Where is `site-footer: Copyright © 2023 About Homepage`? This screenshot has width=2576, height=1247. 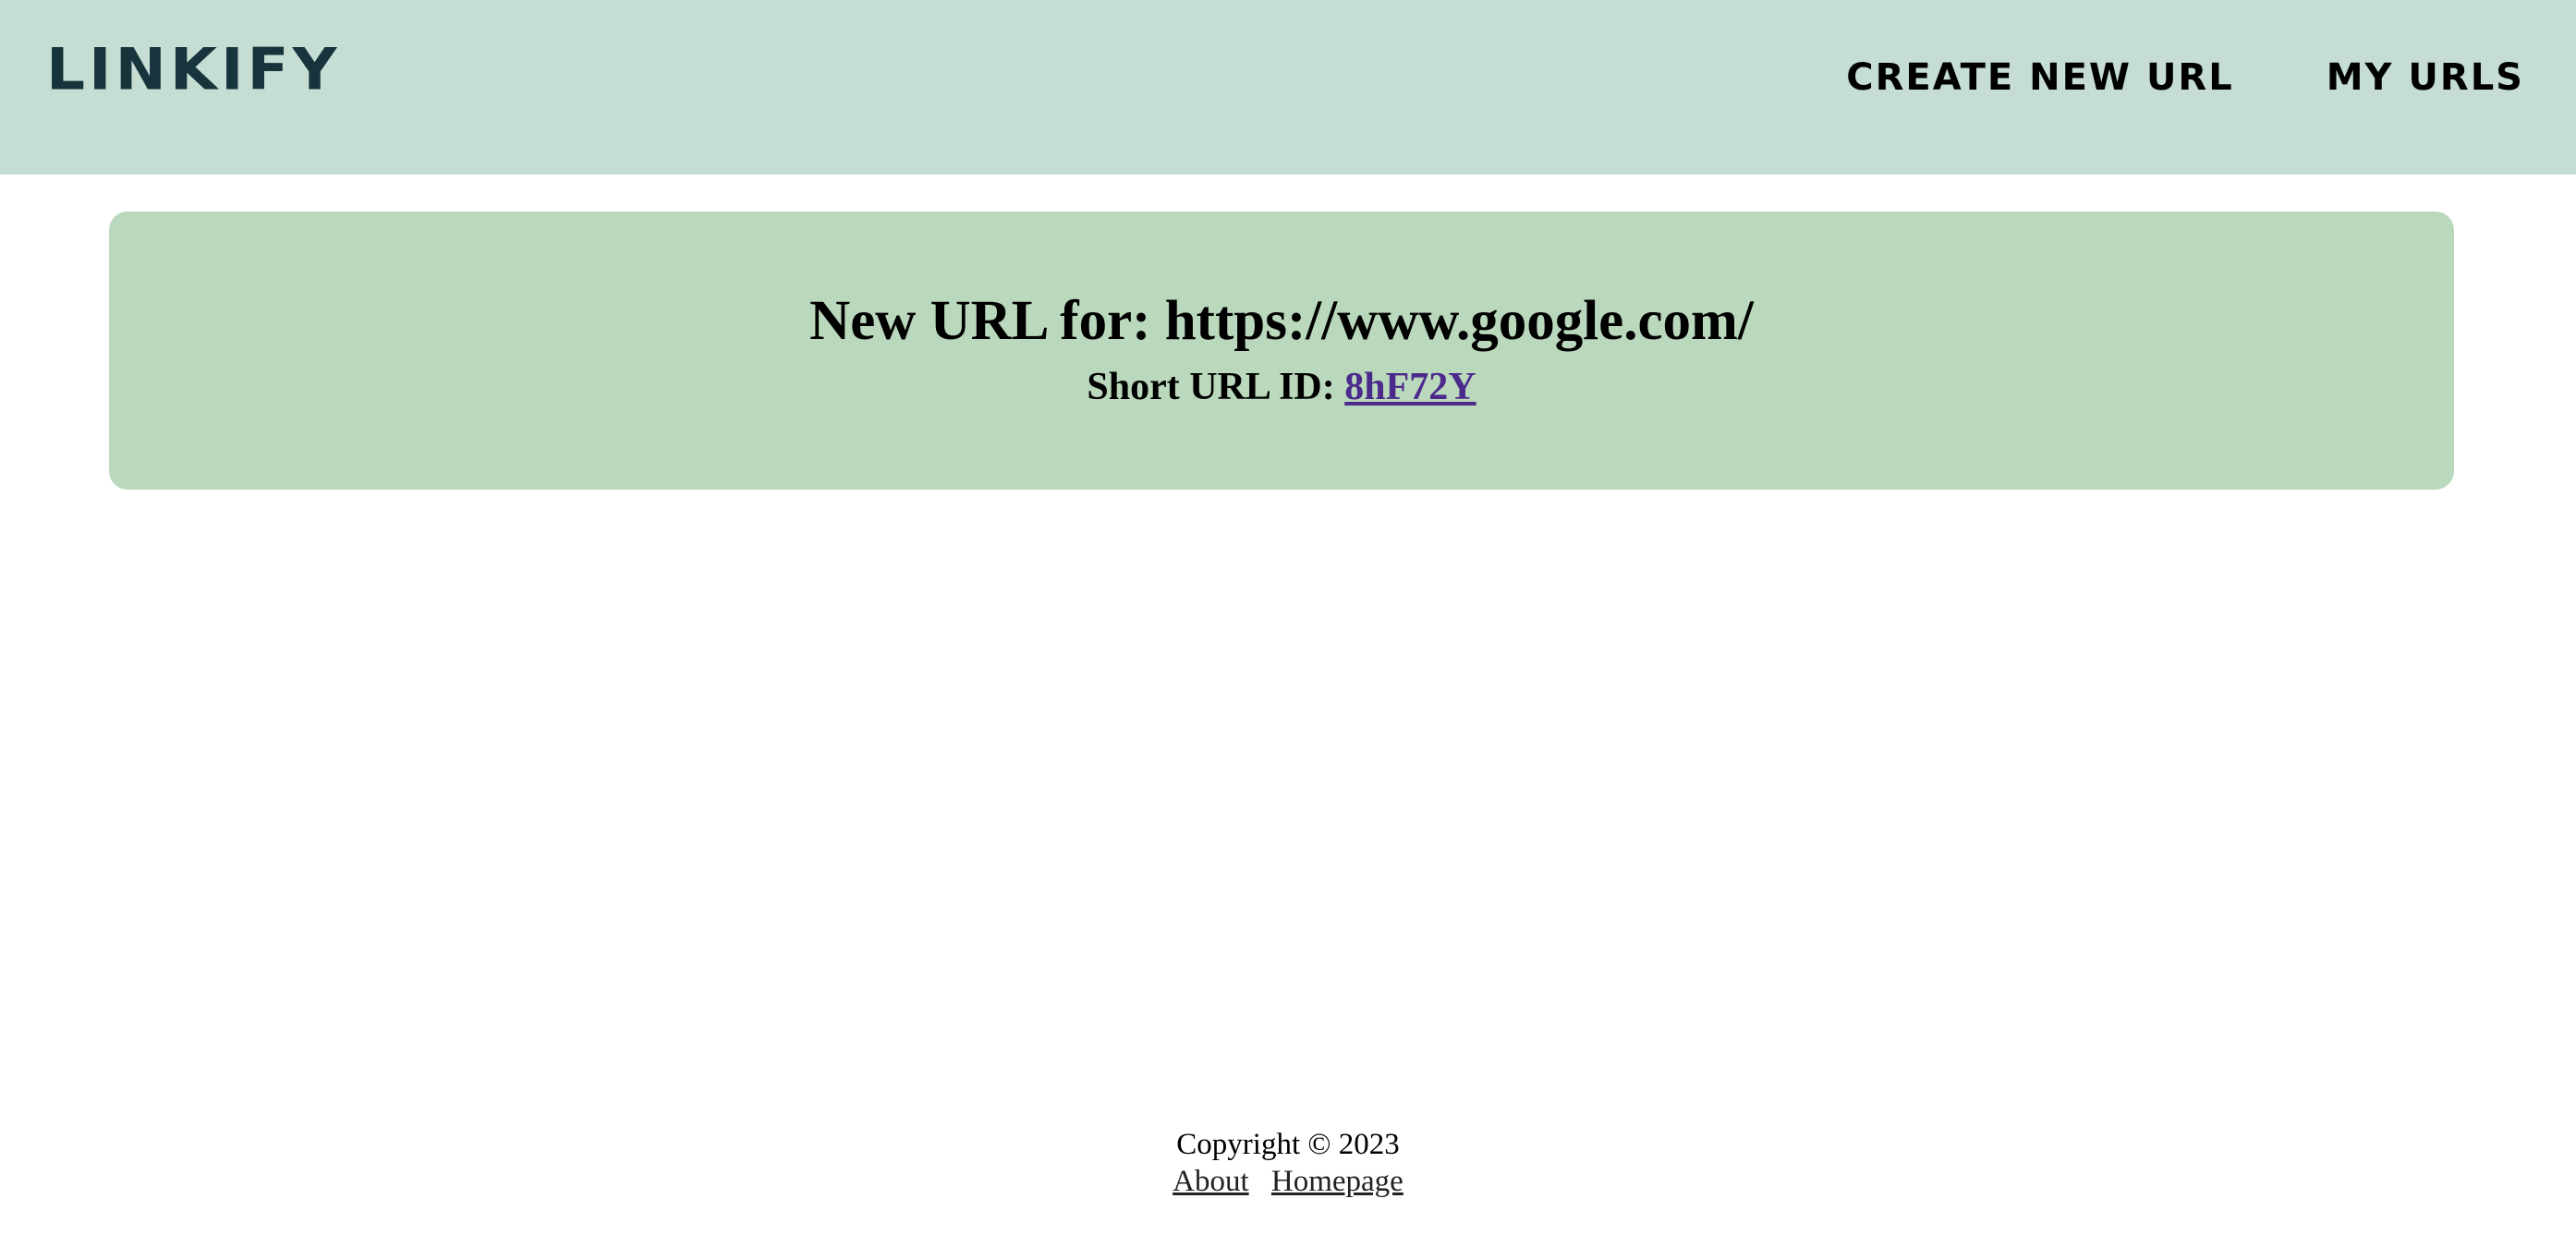
site-footer: Copyright © 2023 About Homepage is located at coordinates (1288, 1163).